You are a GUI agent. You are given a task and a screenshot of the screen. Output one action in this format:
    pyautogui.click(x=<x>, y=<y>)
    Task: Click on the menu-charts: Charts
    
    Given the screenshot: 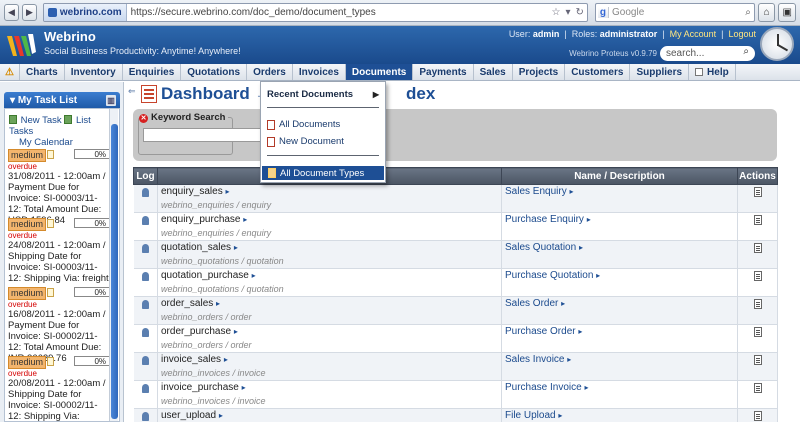 What is the action you would take?
    pyautogui.click(x=42, y=72)
    